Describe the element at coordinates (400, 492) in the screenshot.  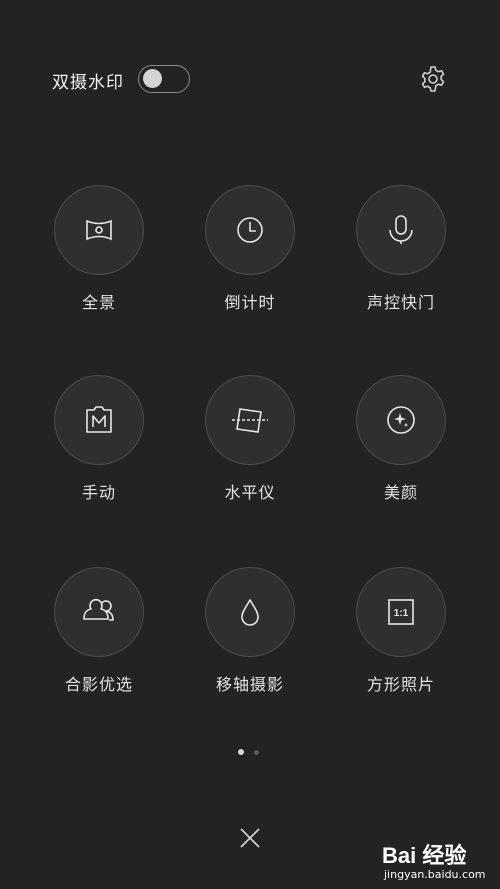
I see `mode-label: 美颜` at that location.